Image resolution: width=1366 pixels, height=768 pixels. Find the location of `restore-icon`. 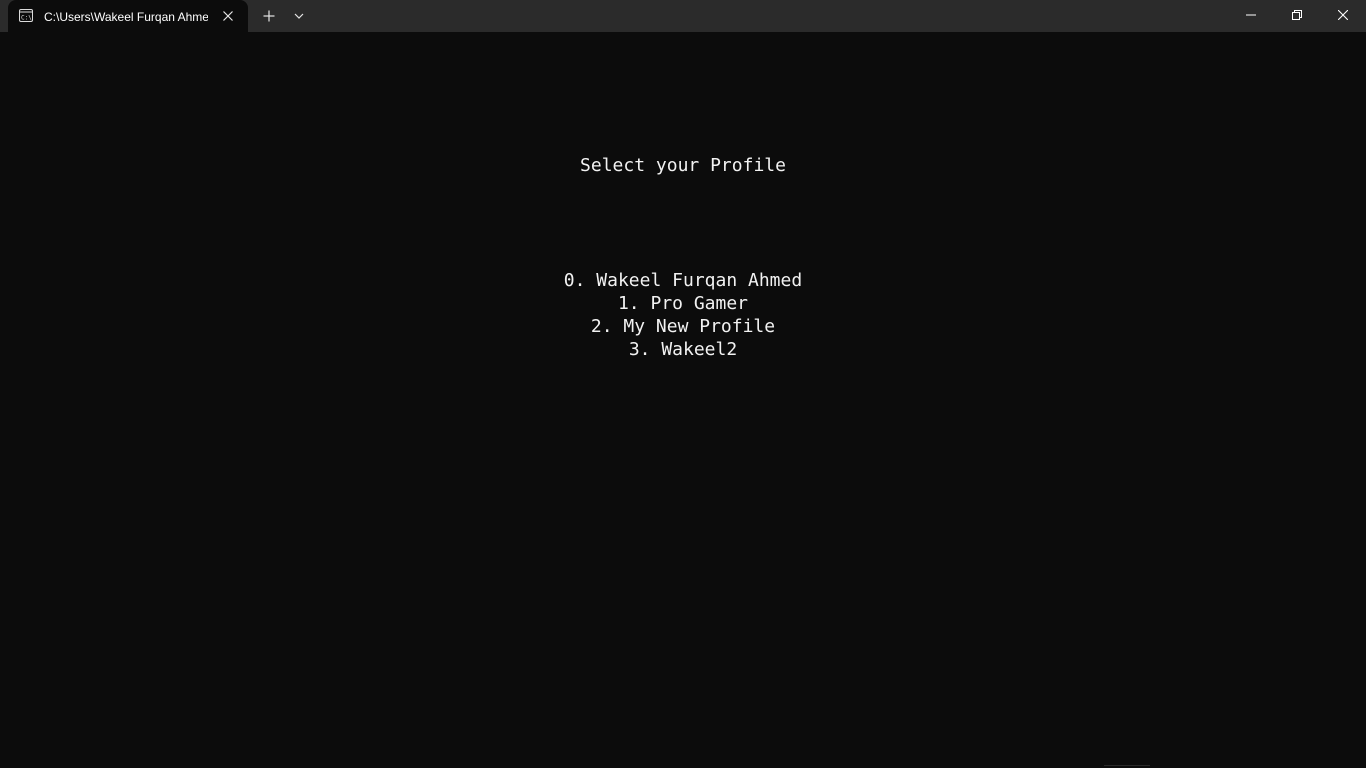

restore-icon is located at coordinates (1297, 15).